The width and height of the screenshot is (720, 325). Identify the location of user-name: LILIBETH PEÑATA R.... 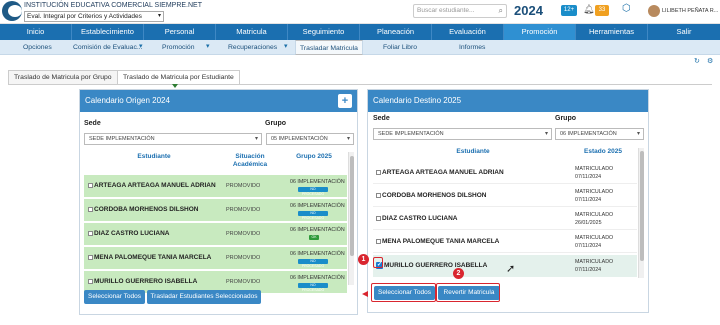
(690, 11).